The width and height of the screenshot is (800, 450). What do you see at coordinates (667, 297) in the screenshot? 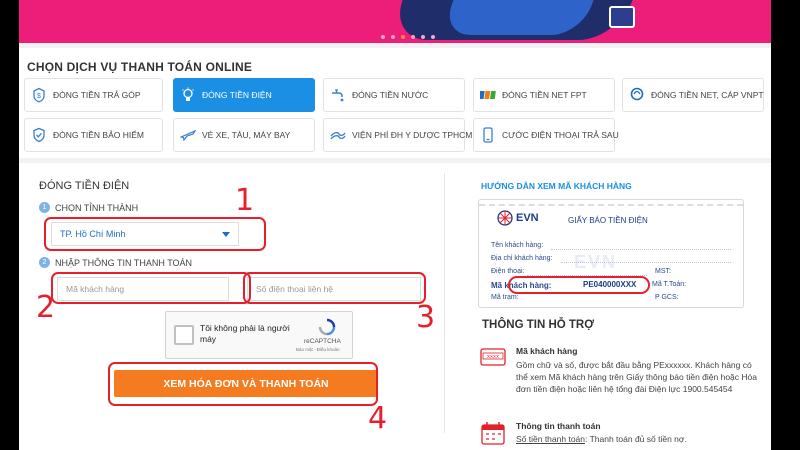
I see `bill-field: P GCS:` at bounding box center [667, 297].